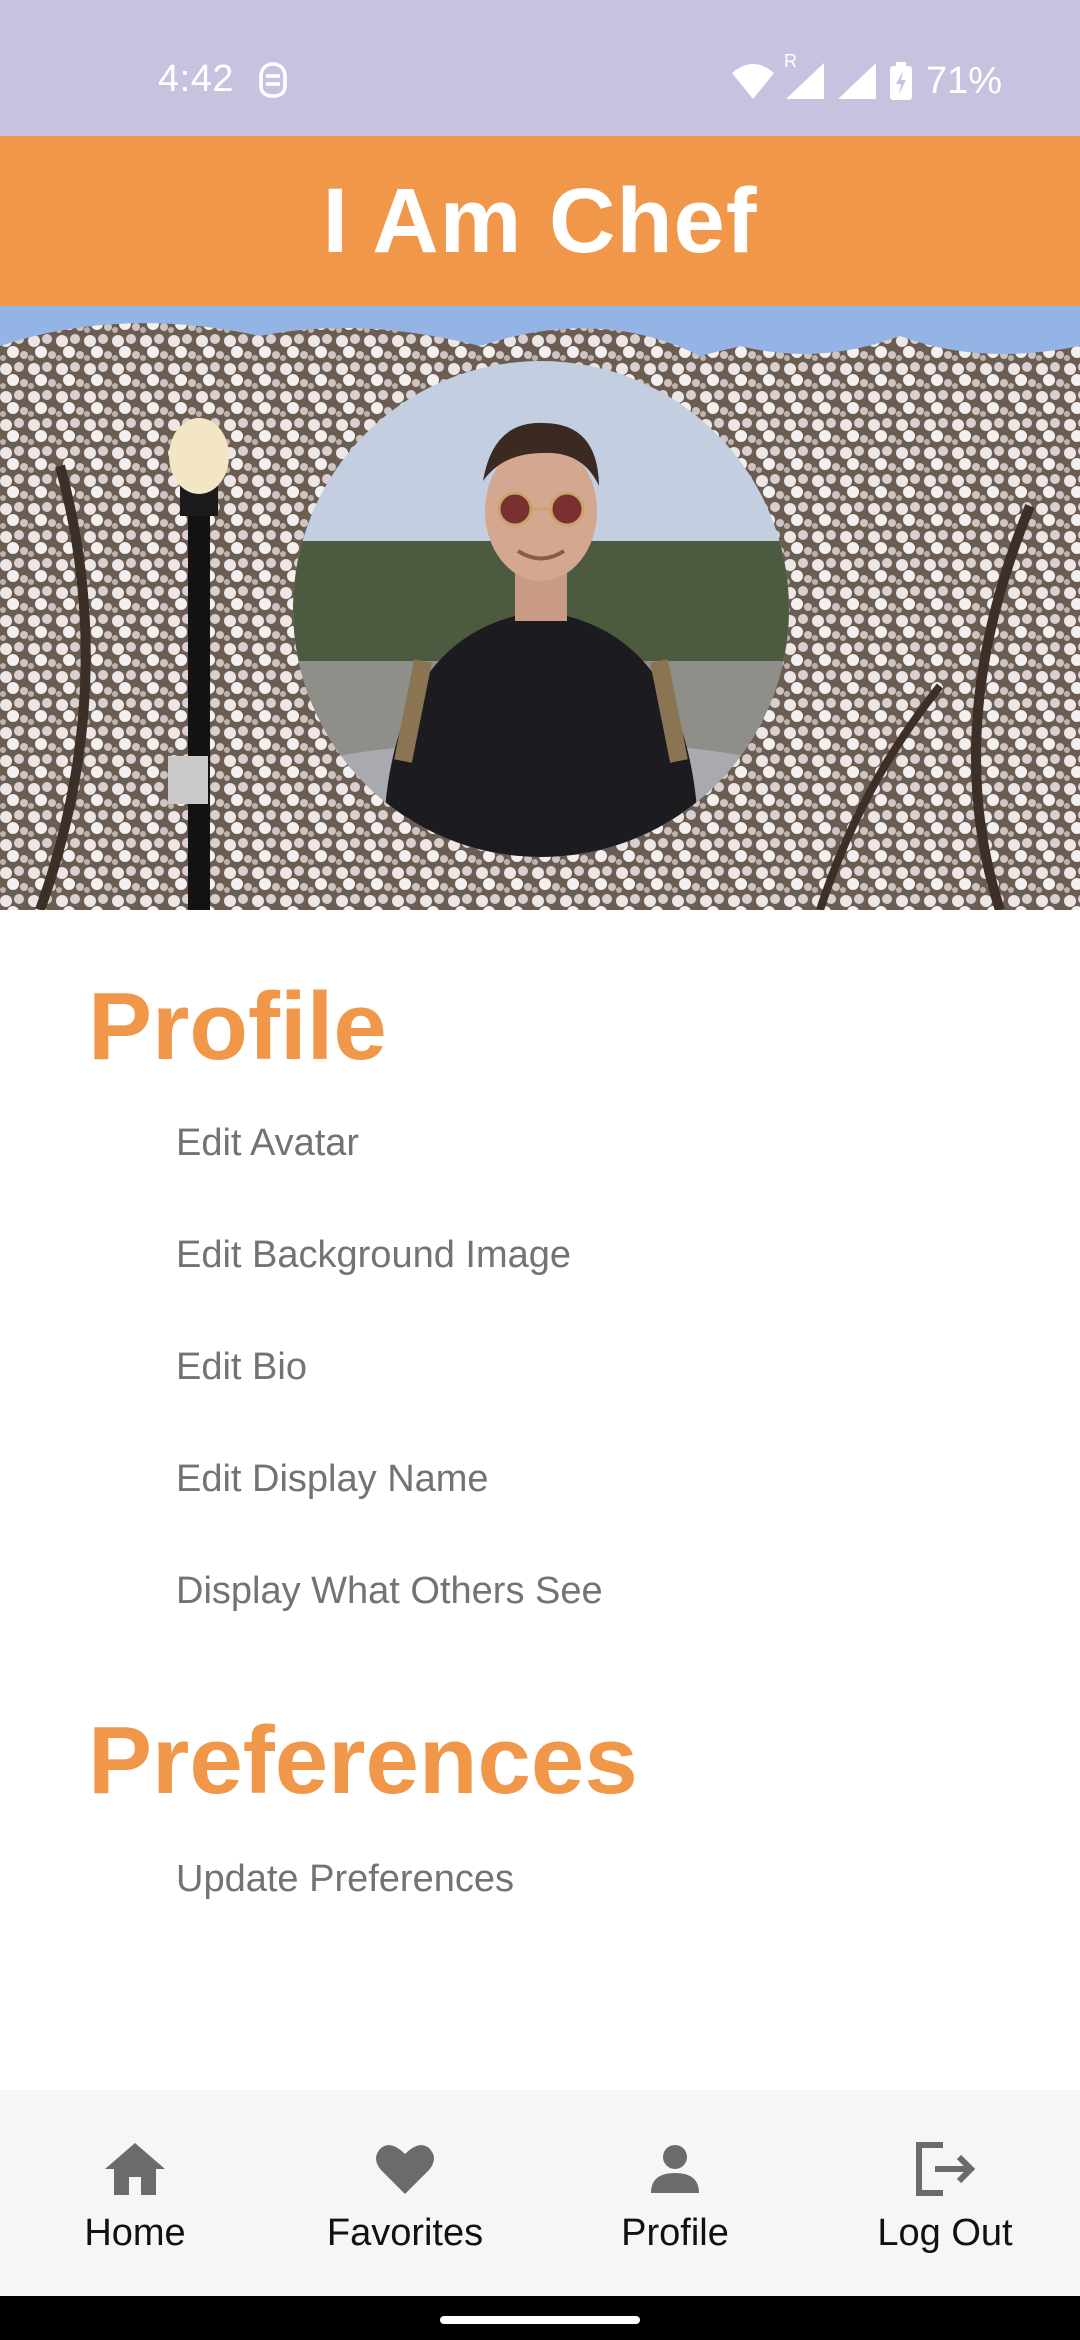 This screenshot has height=2340, width=1080. I want to click on status-indicators: R 71%, so click(866, 78).